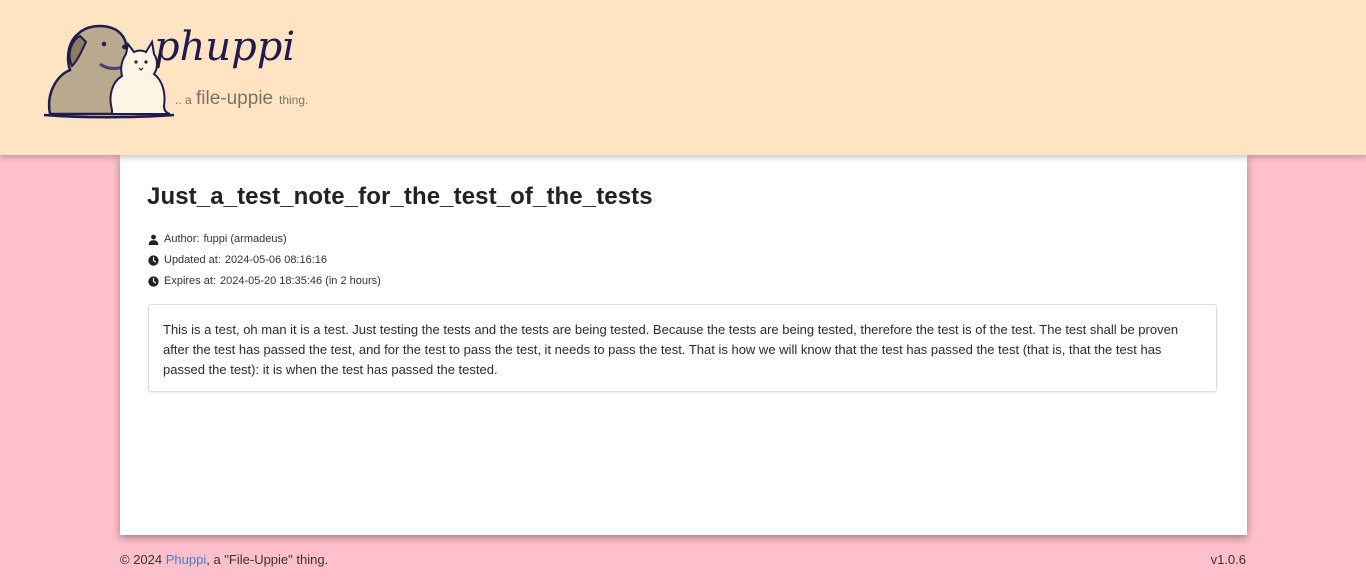  I want to click on phuppi-link: Phuppi, so click(186, 559).